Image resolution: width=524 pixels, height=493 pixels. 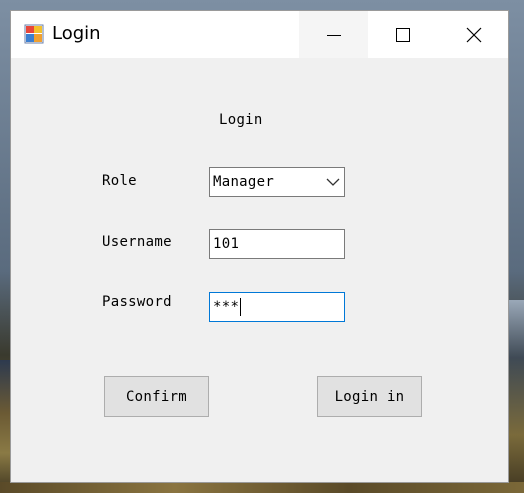 I want to click on close-button, so click(x=473, y=34).